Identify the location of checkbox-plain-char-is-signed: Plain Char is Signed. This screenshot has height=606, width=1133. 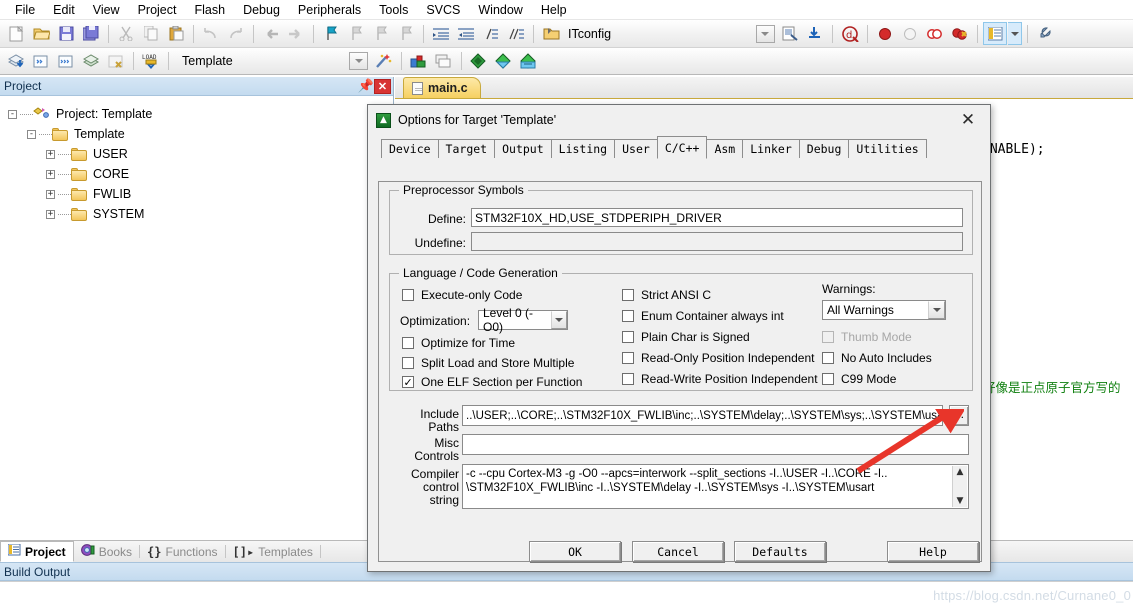
(686, 337).